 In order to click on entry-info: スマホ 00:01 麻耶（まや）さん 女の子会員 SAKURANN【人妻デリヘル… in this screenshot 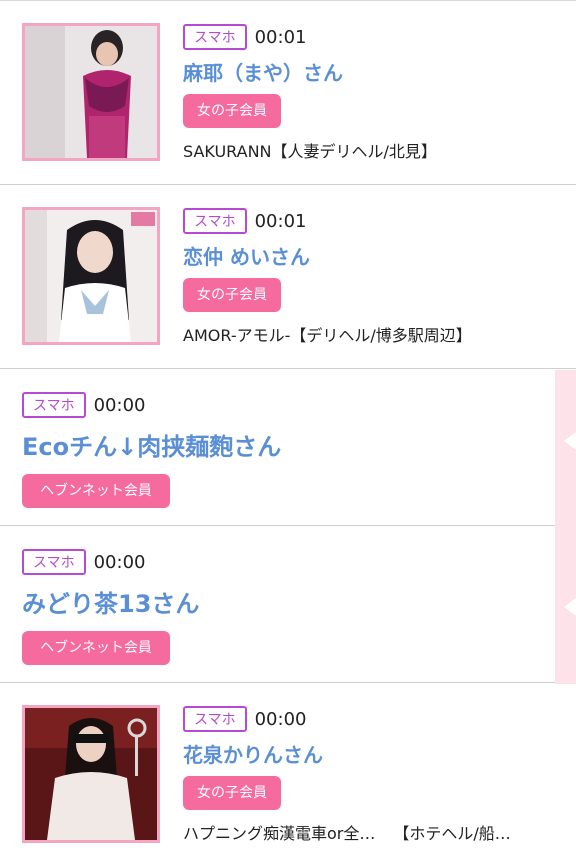, I will do `click(374, 92)`.